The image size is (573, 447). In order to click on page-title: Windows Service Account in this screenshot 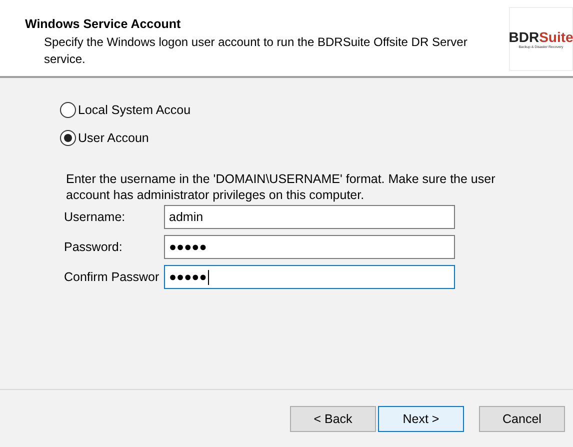, I will do `click(103, 24)`.